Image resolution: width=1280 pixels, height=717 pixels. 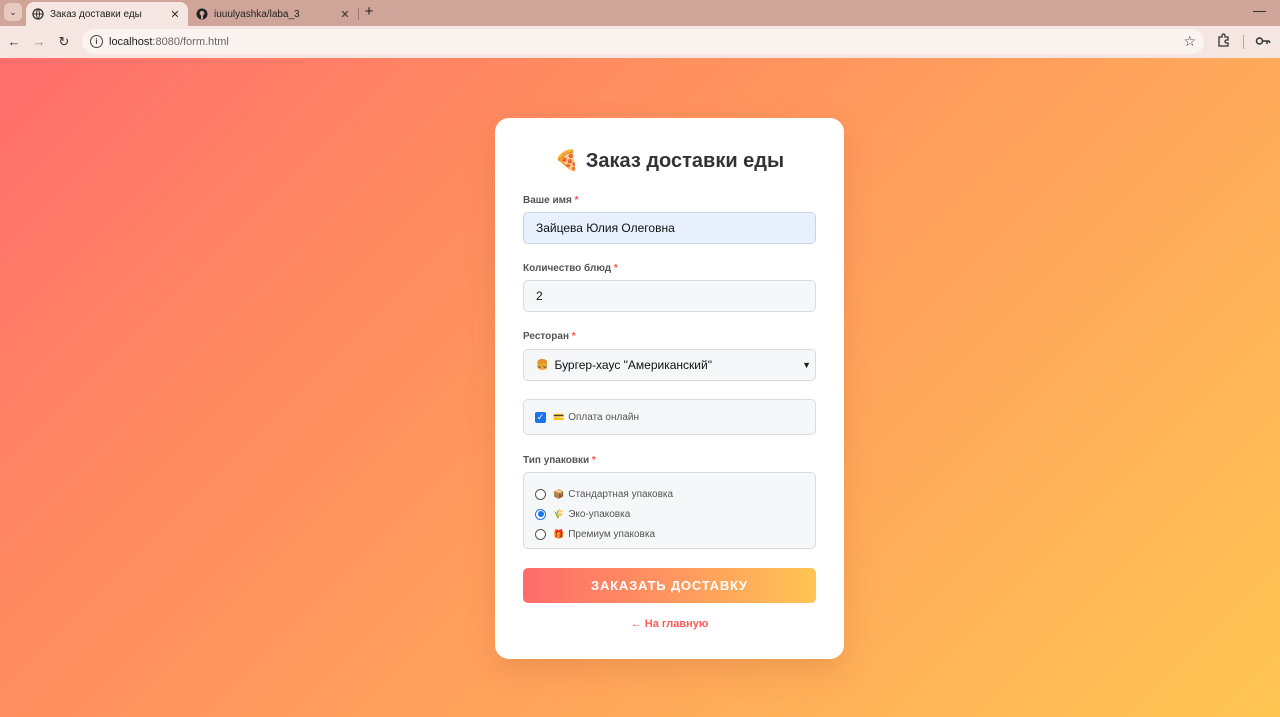 What do you see at coordinates (669, 161) in the screenshot?
I see `form-title: 🍕 Заказ доставки еды` at bounding box center [669, 161].